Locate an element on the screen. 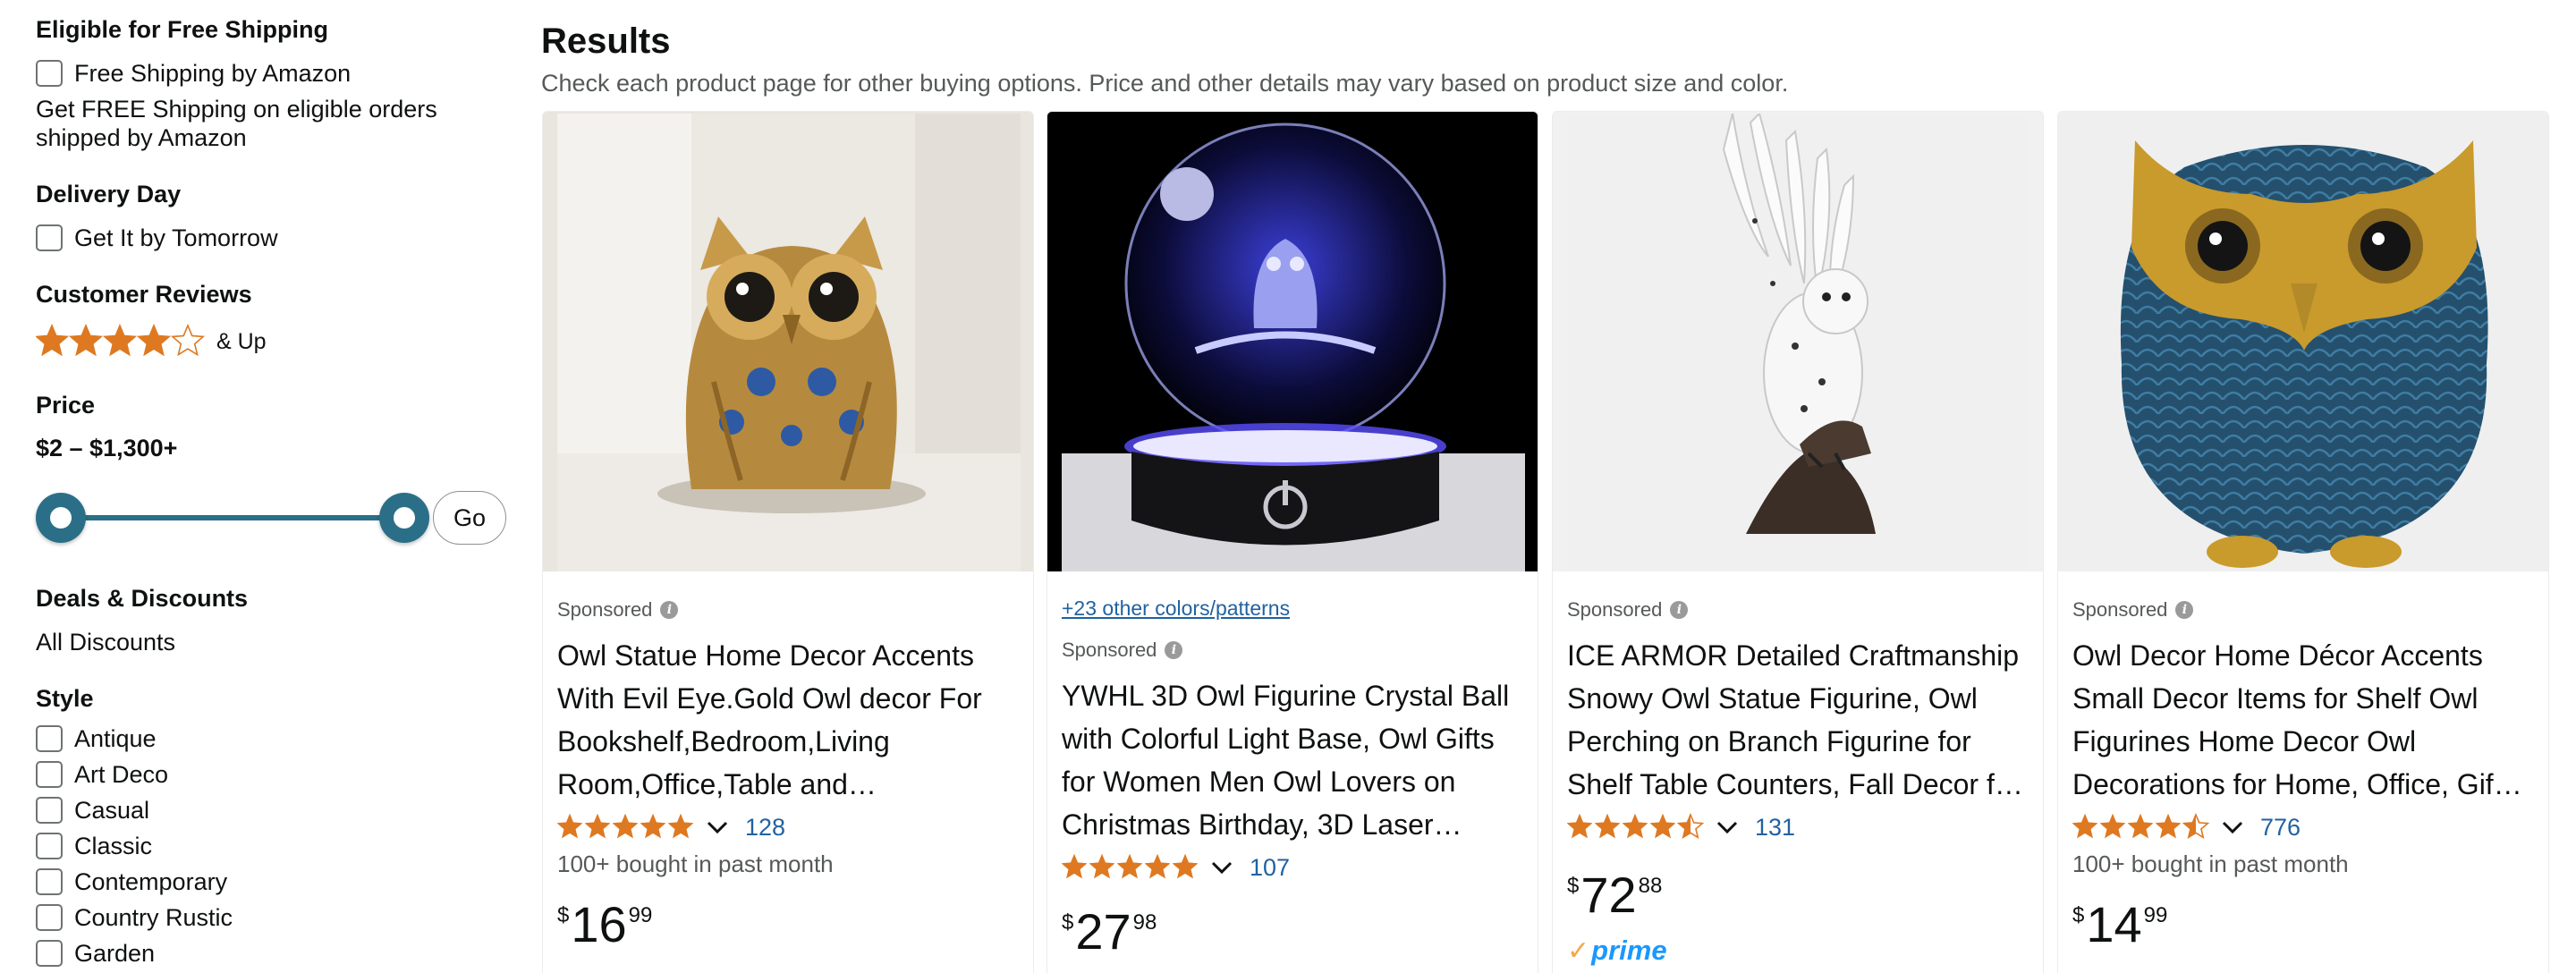 This screenshot has width=2576, height=973. product-price: $ 16 99 is located at coordinates (790, 925).